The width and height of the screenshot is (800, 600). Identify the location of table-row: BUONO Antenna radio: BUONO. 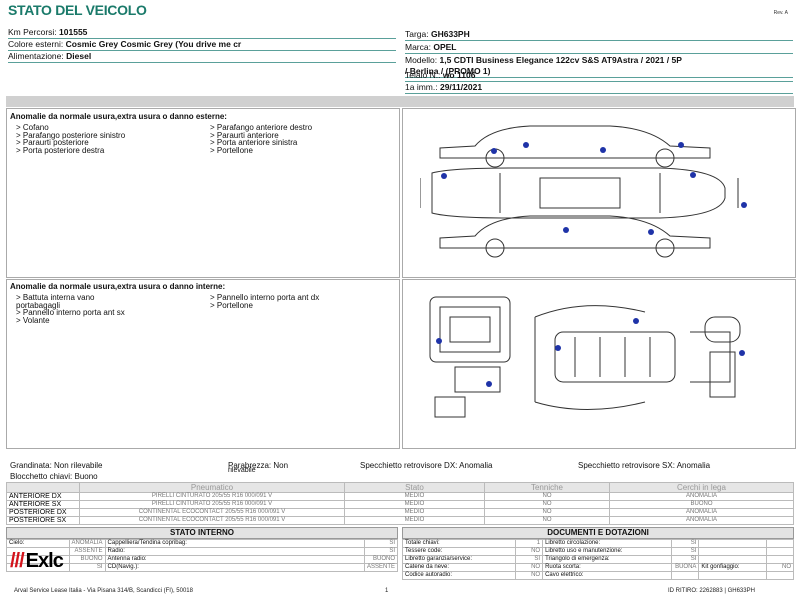
(202, 559).